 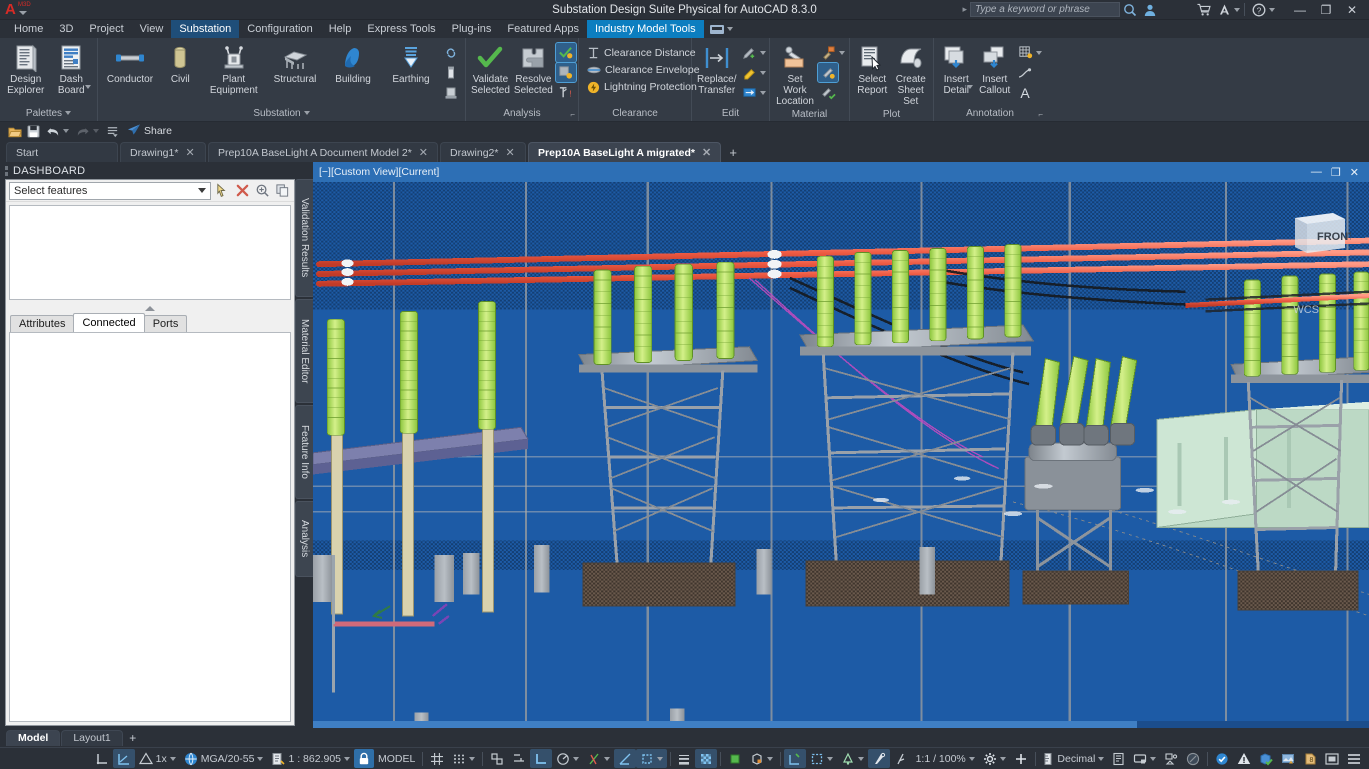 I want to click on palette-grip, so click(x=6, y=170).